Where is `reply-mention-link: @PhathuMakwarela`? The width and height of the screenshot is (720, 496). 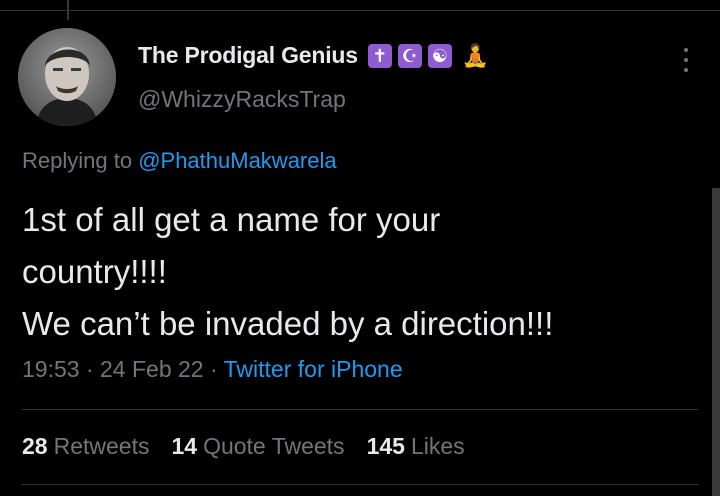 reply-mention-link: @PhathuMakwarela is located at coordinates (237, 160).